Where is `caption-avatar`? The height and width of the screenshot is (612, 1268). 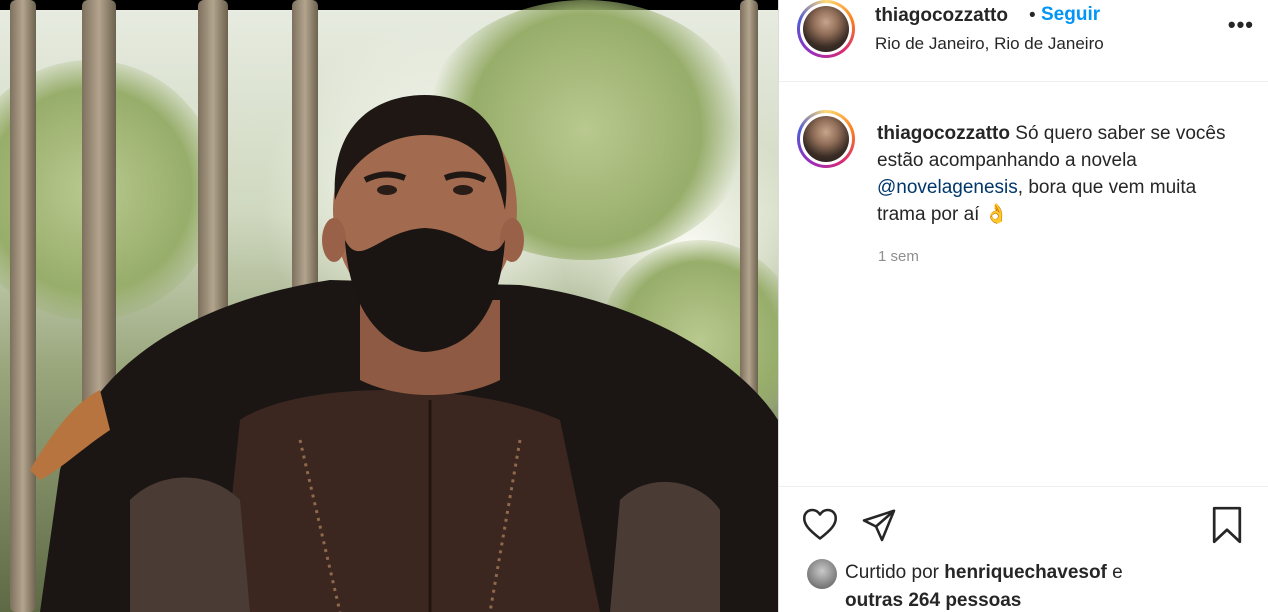
caption-avatar is located at coordinates (826, 139).